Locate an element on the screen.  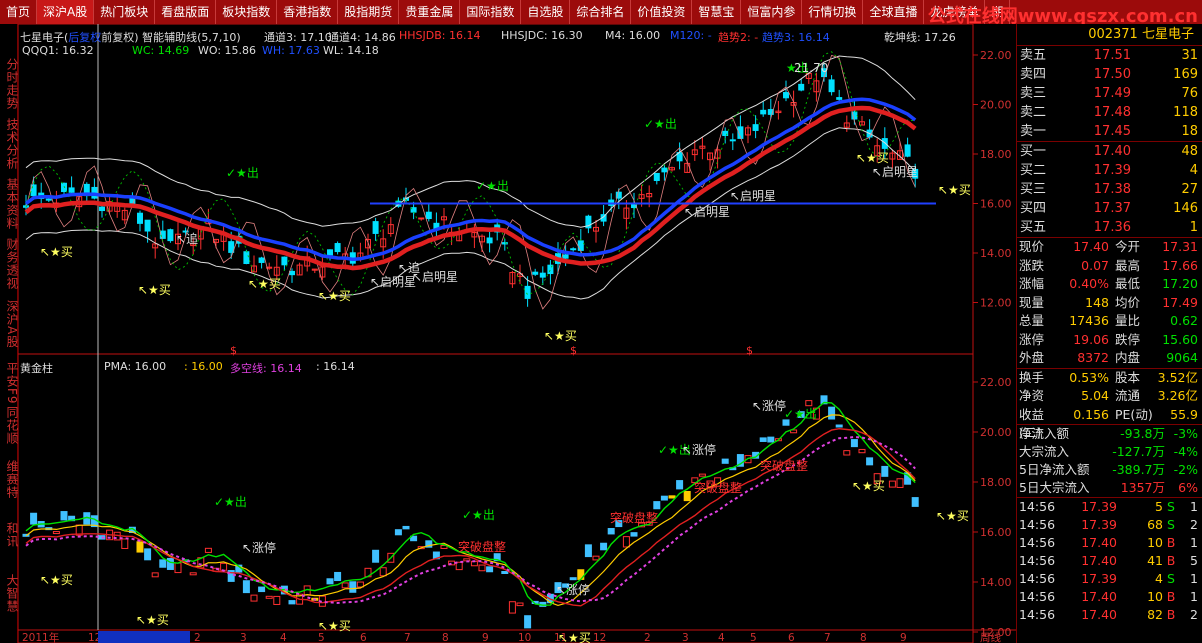
menu-item: 香港指数 is located at coordinates (308, 12).